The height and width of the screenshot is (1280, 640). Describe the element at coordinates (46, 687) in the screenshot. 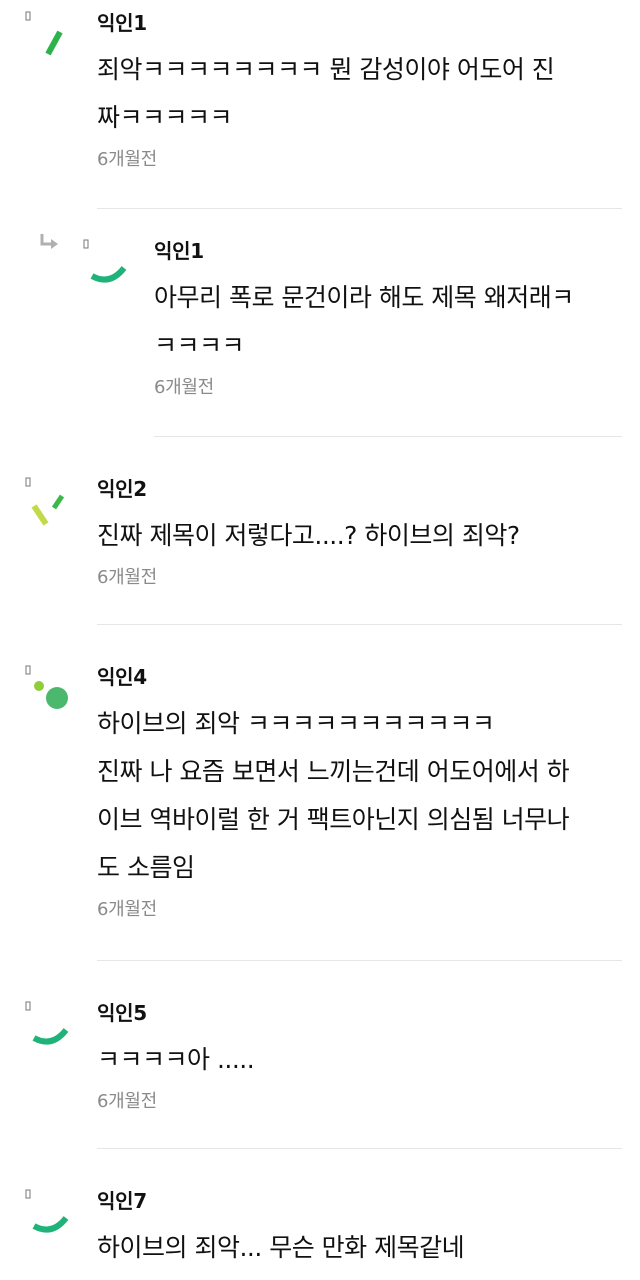

I see `green-dots-avatar-icon` at that location.